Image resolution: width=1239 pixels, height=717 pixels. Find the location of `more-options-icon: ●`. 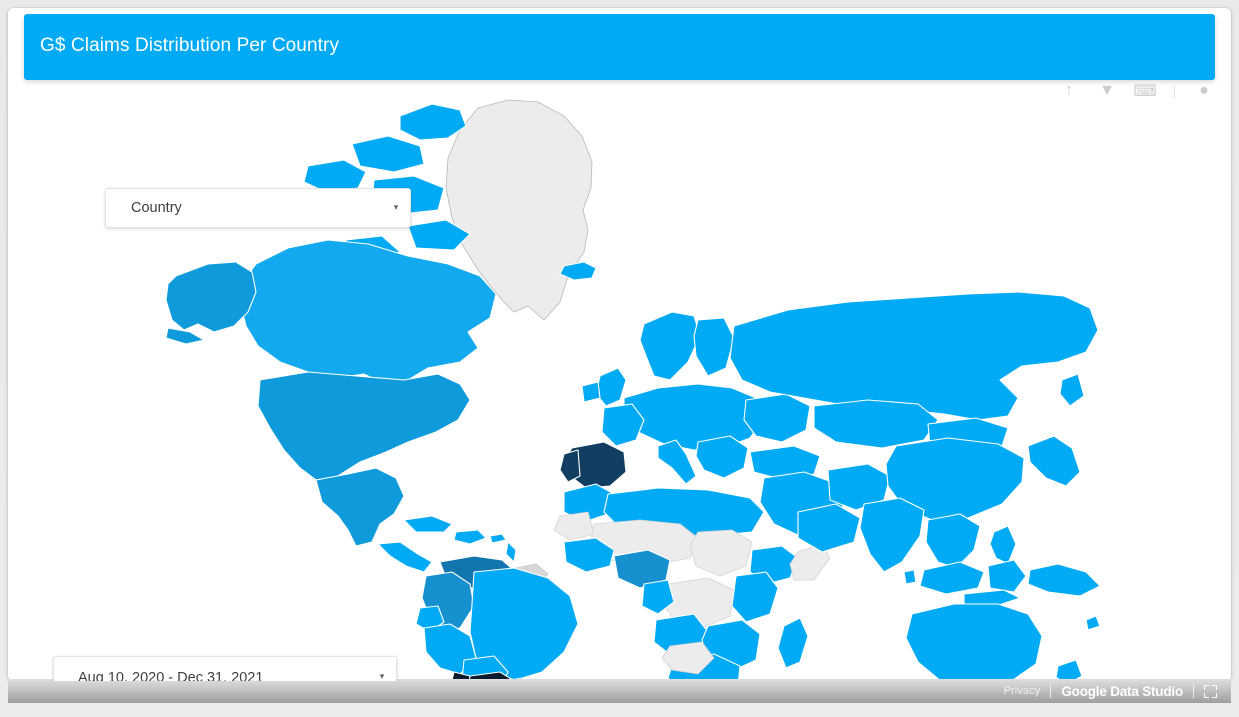

more-options-icon: ● is located at coordinates (1204, 91).